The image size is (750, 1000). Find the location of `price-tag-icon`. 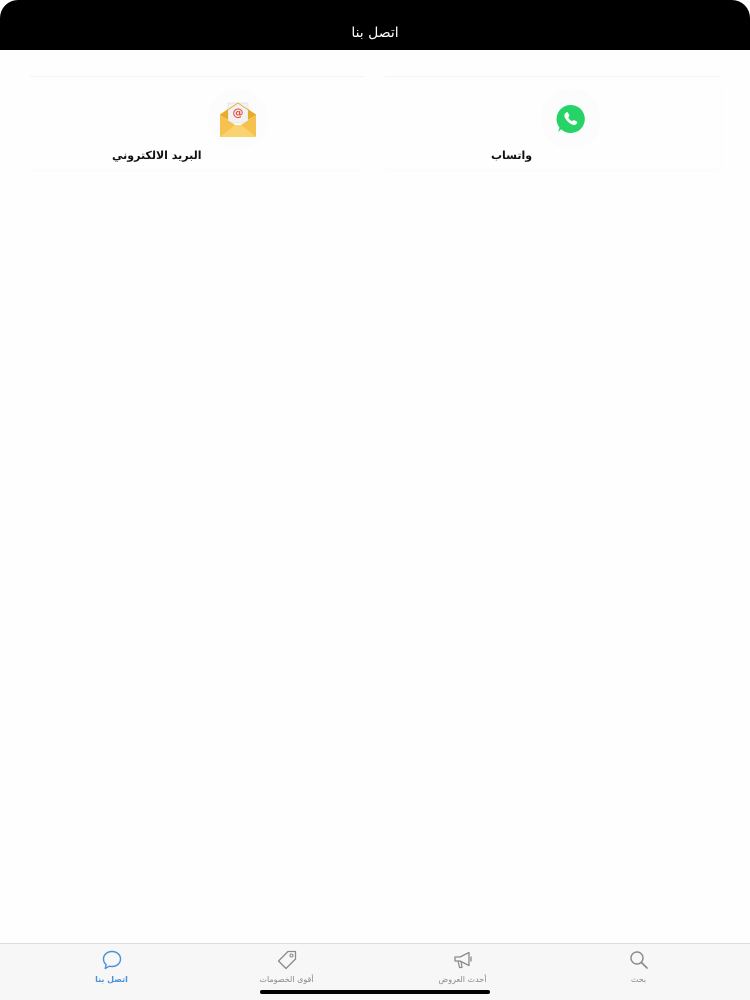

price-tag-icon is located at coordinates (286, 960).